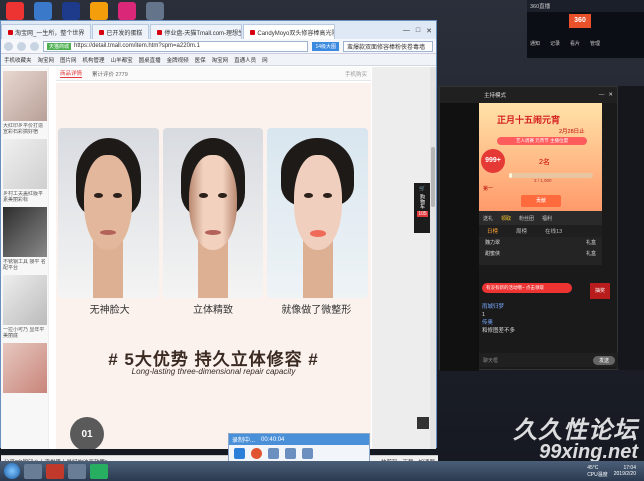 The width and height of the screenshot is (644, 481). I want to click on browser-tab: 淘宝网_一生所，整个世界, so click(46, 31).